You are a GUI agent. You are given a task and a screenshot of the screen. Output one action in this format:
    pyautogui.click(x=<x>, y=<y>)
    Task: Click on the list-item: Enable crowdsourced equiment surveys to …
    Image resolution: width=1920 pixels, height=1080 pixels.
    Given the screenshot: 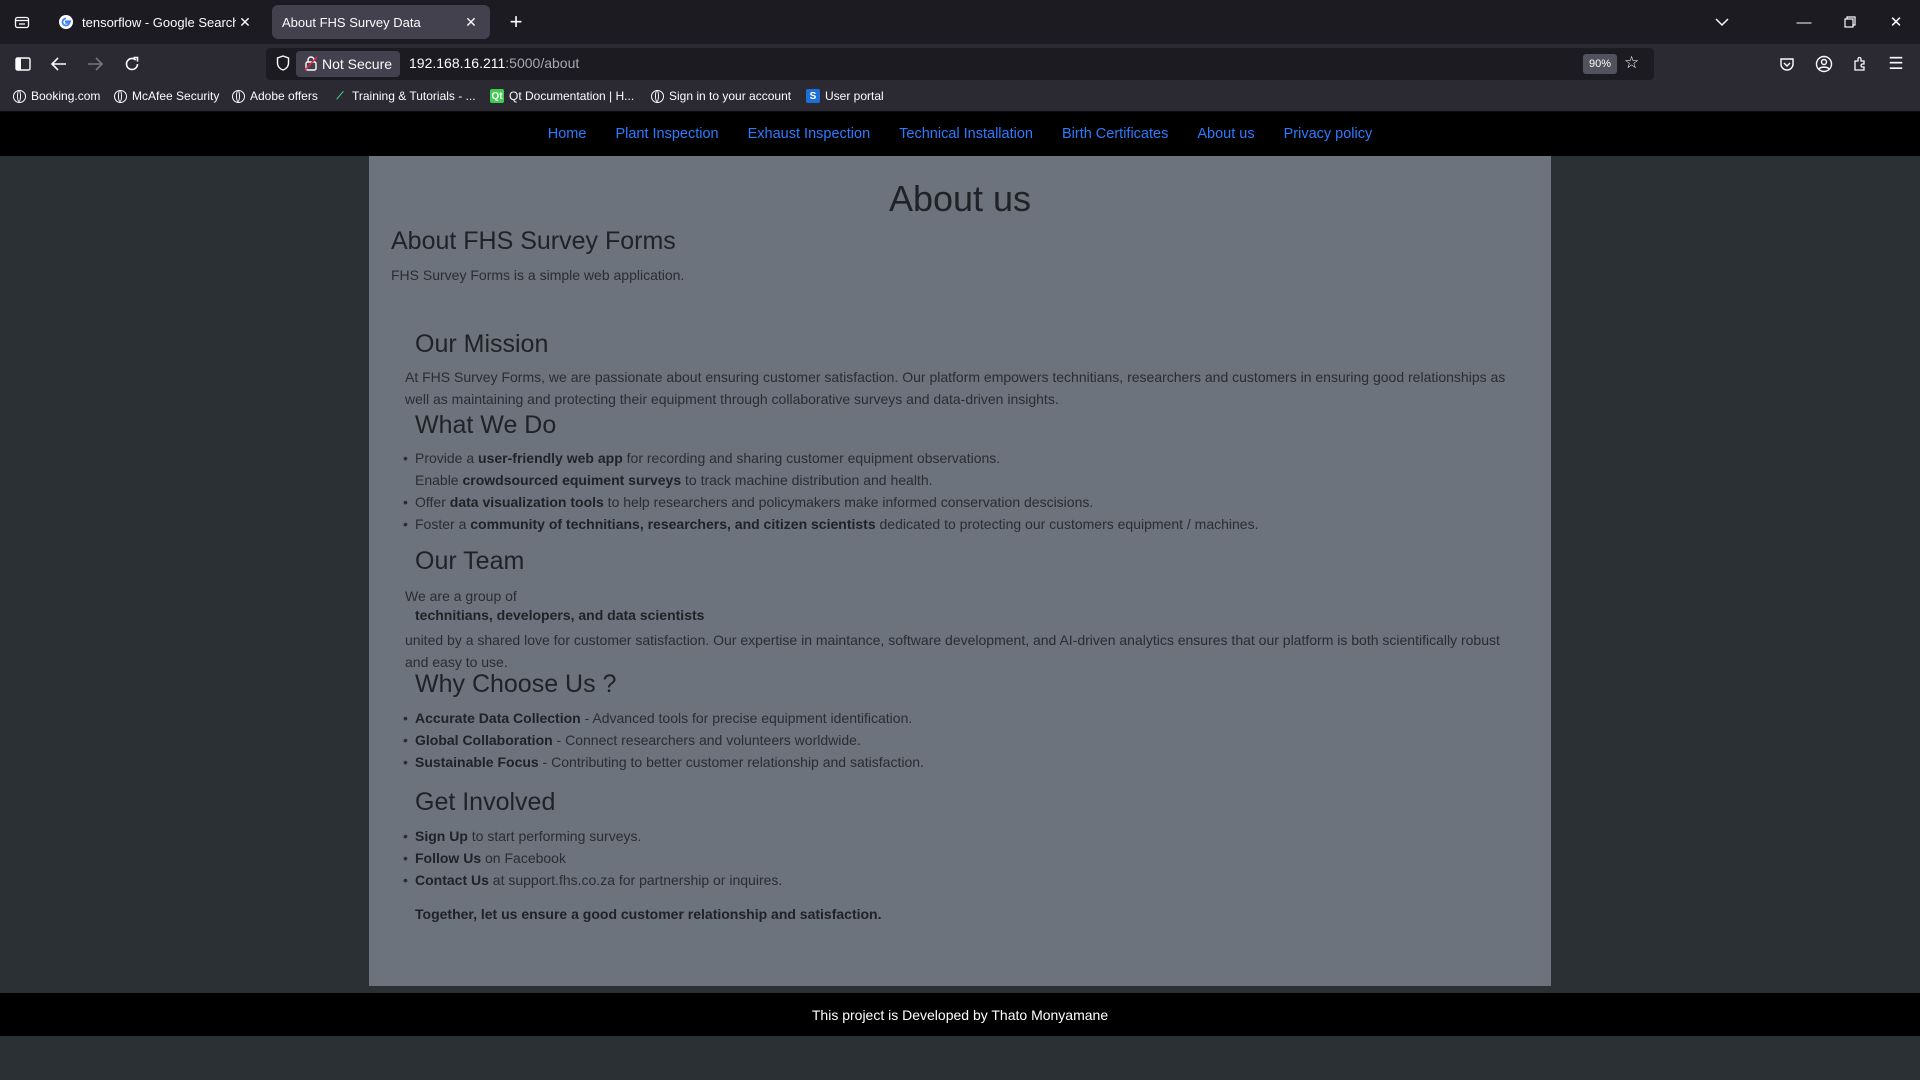 What is the action you would take?
    pyautogui.click(x=674, y=480)
    